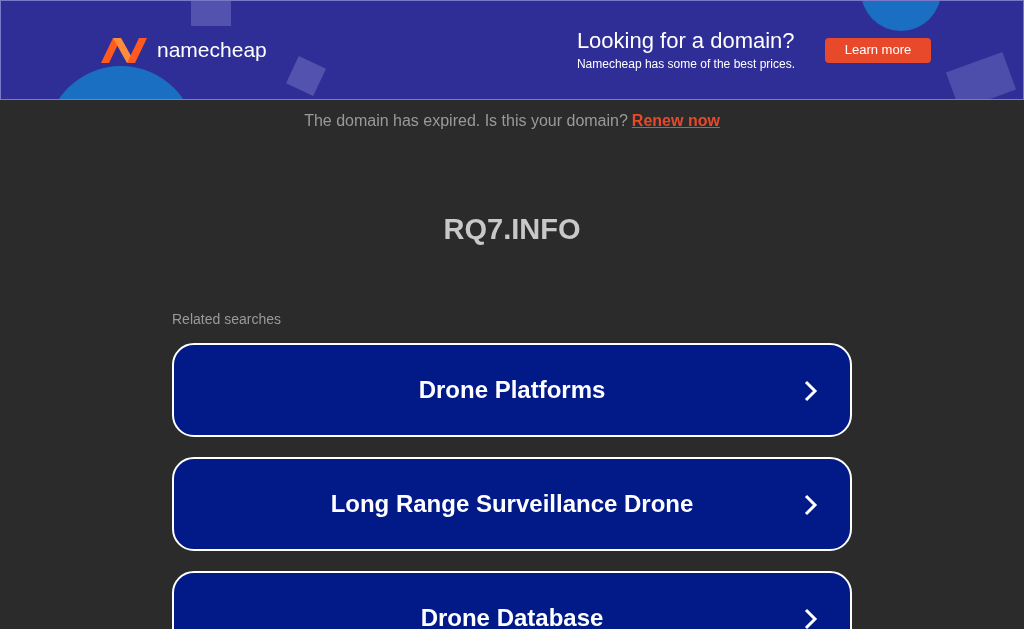 The height and width of the screenshot is (629, 1024). Describe the element at coordinates (878, 50) in the screenshot. I see `learn-more-button: Learn more` at that location.